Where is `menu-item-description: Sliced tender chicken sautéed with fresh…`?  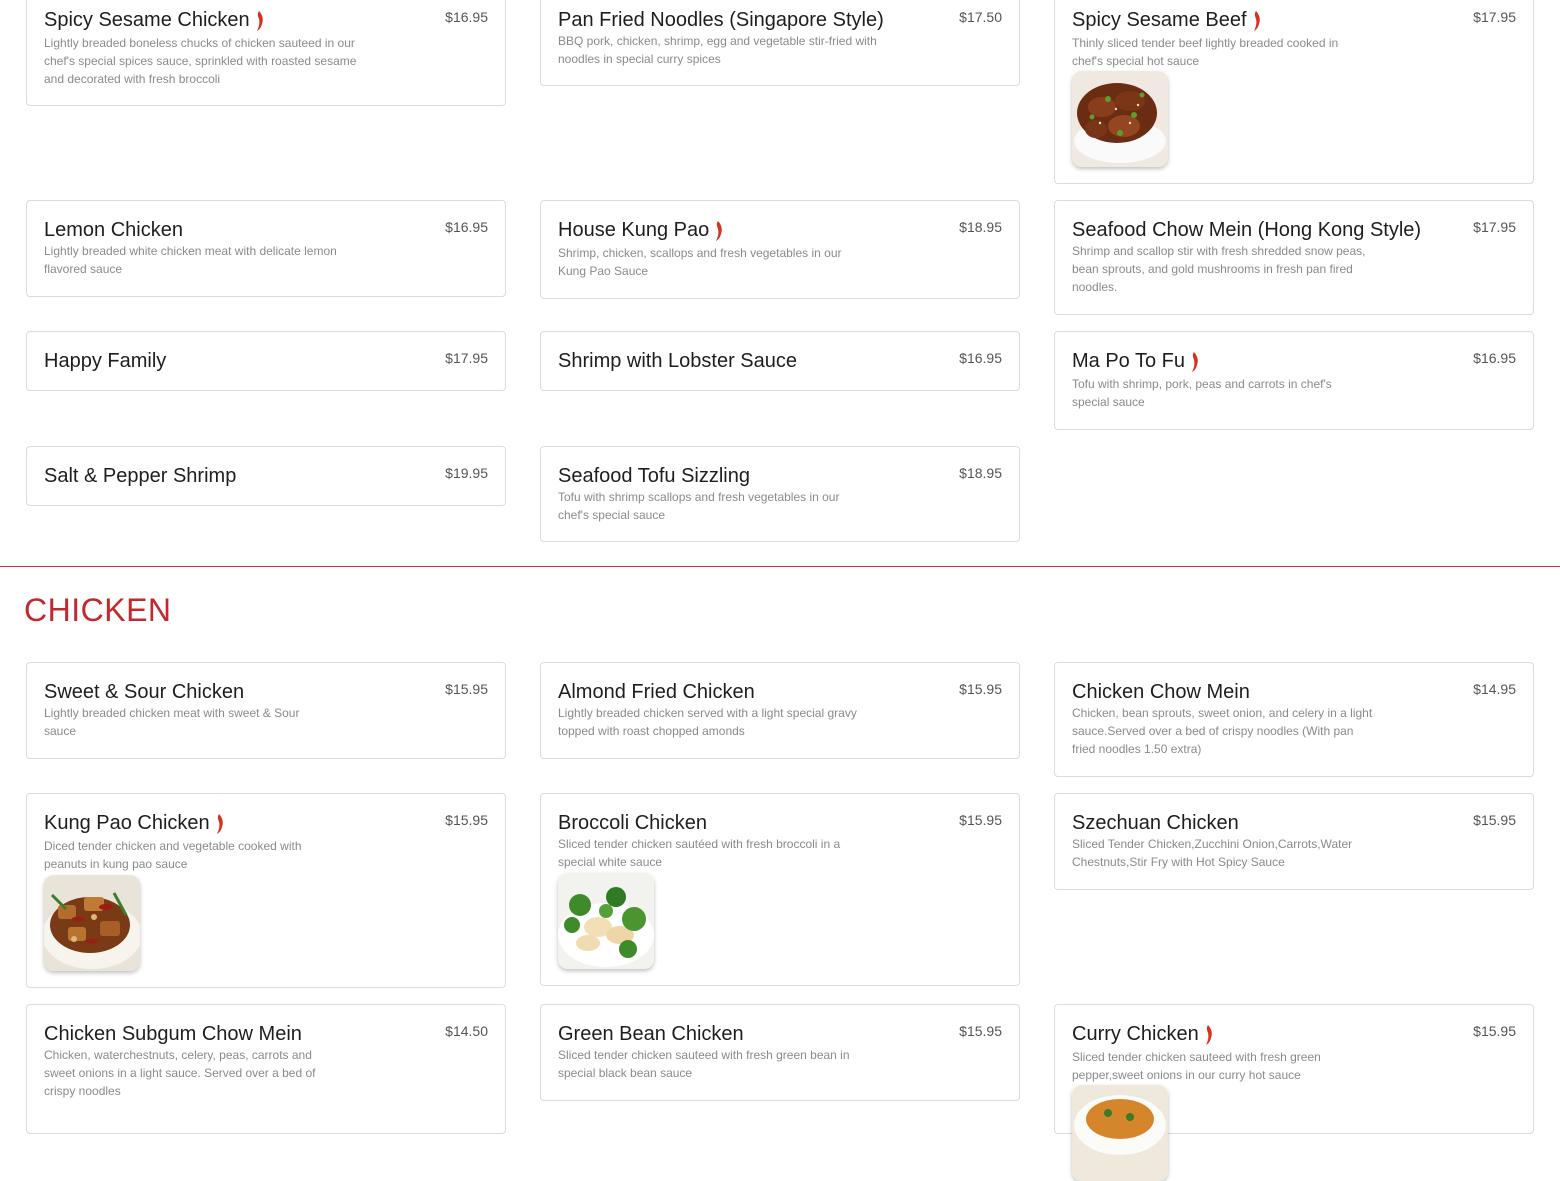 menu-item-description: Sliced tender chicken sautéed with fresh… is located at coordinates (699, 853).